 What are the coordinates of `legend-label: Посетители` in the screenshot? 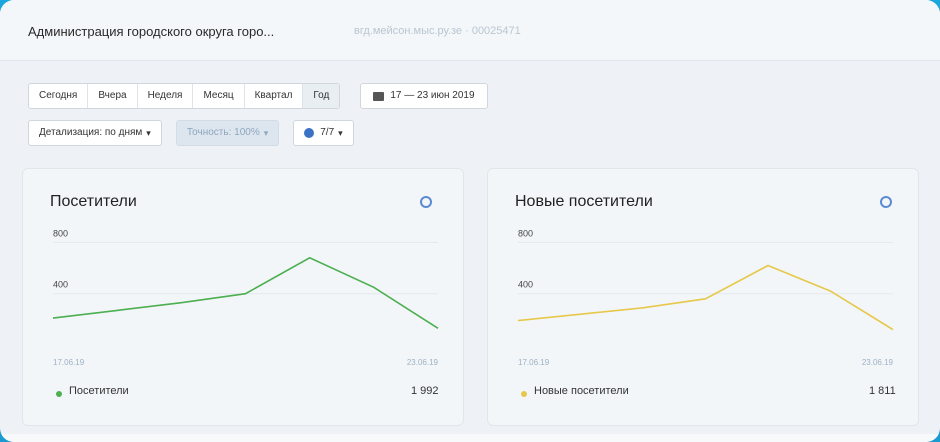 It's located at (99, 391).